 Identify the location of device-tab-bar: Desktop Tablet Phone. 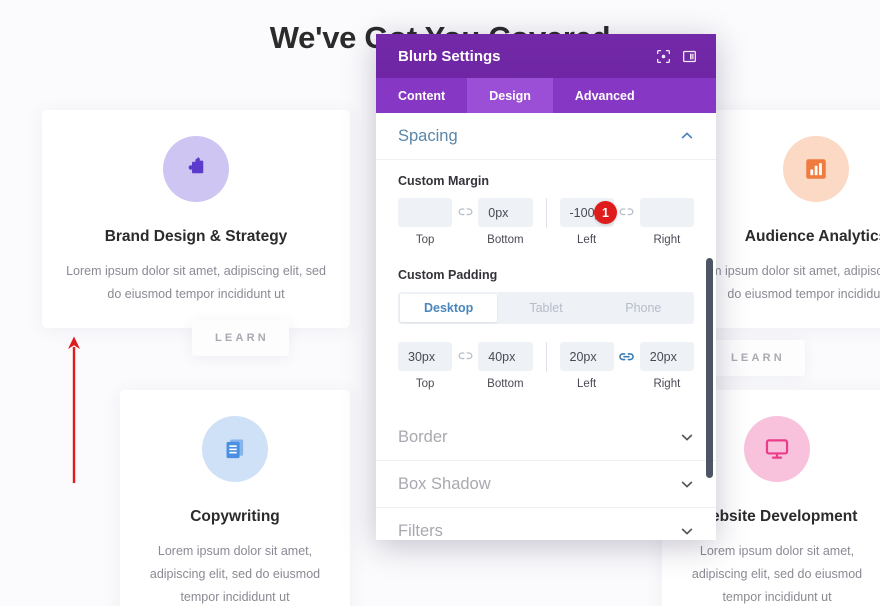
(546, 308).